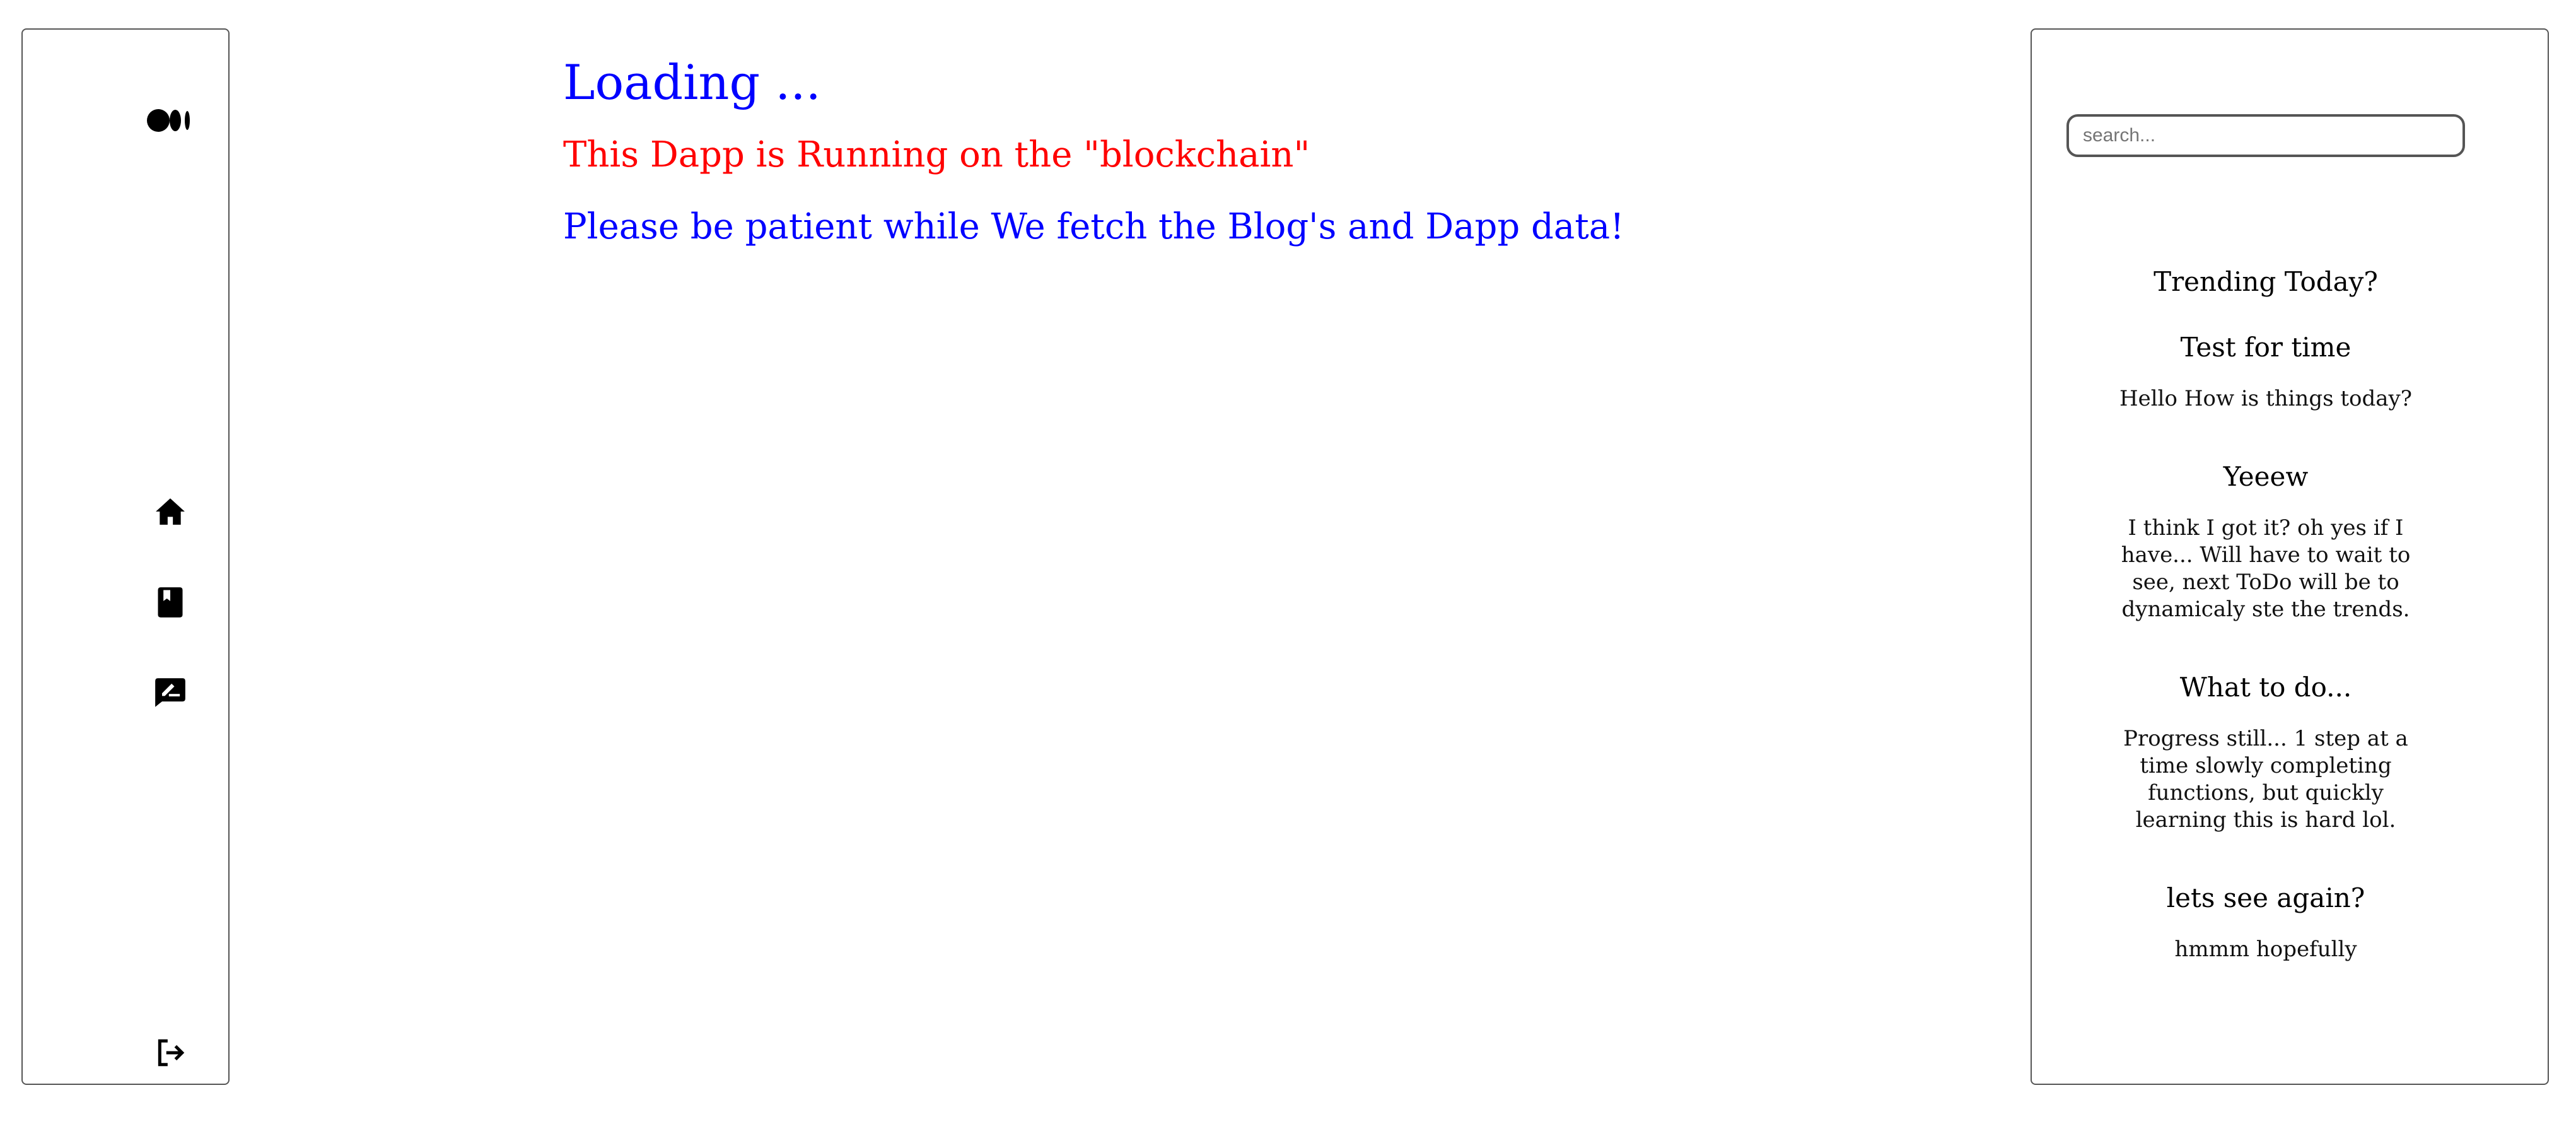 The height and width of the screenshot is (1136, 2576). What do you see at coordinates (170, 602) in the screenshot?
I see `book-icon` at bounding box center [170, 602].